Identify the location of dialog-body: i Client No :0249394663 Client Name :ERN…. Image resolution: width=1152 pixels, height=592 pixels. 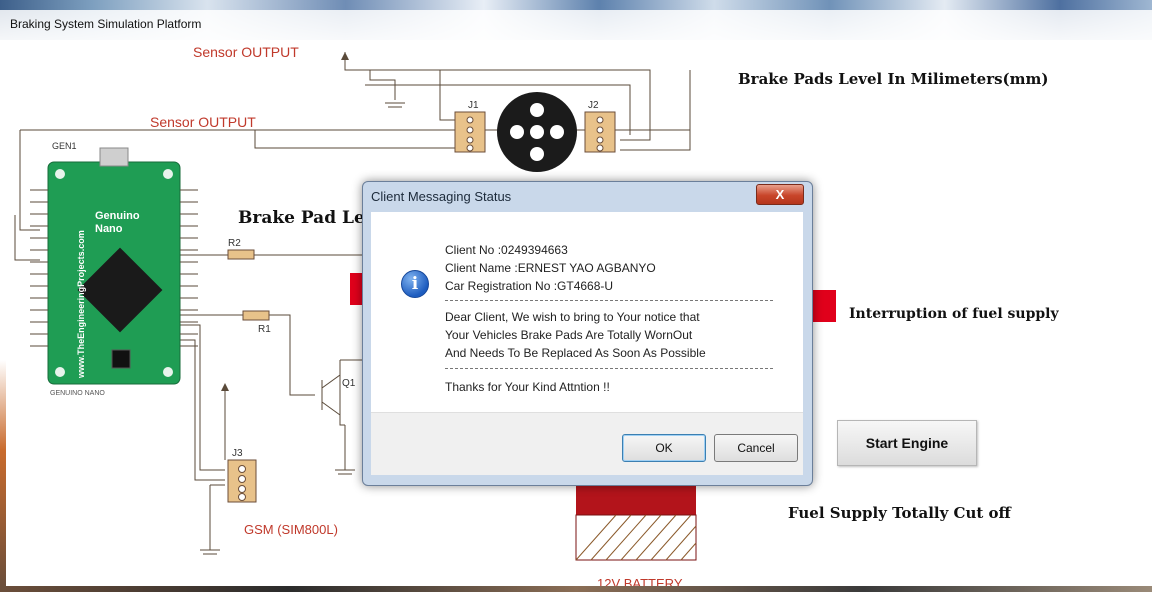
(587, 312).